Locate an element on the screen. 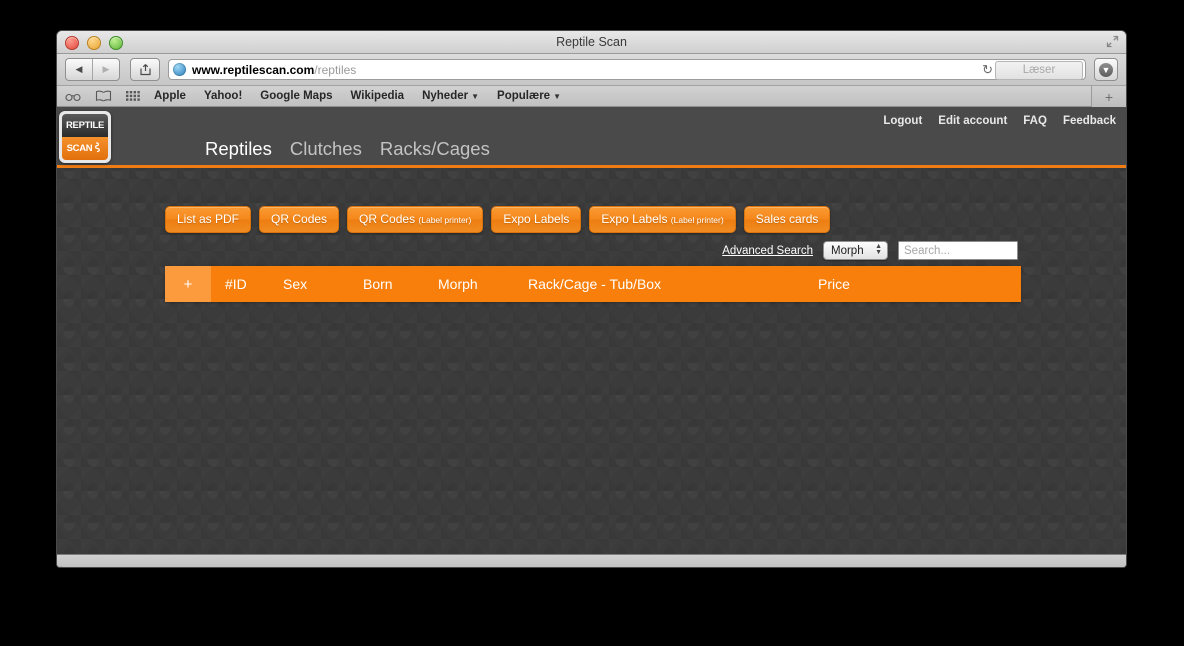 The width and height of the screenshot is (1184, 646). column-header-price: Price is located at coordinates (868, 284).